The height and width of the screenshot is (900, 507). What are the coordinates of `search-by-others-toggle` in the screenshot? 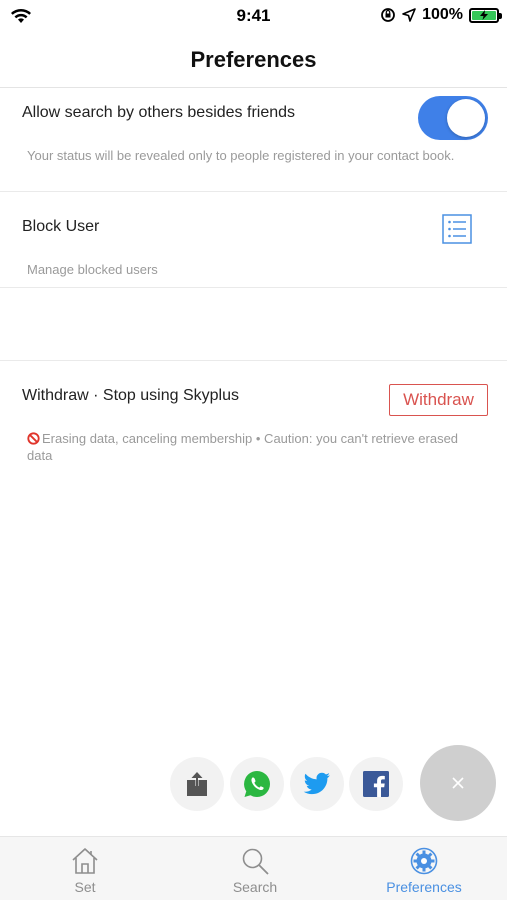 It's located at (453, 118).